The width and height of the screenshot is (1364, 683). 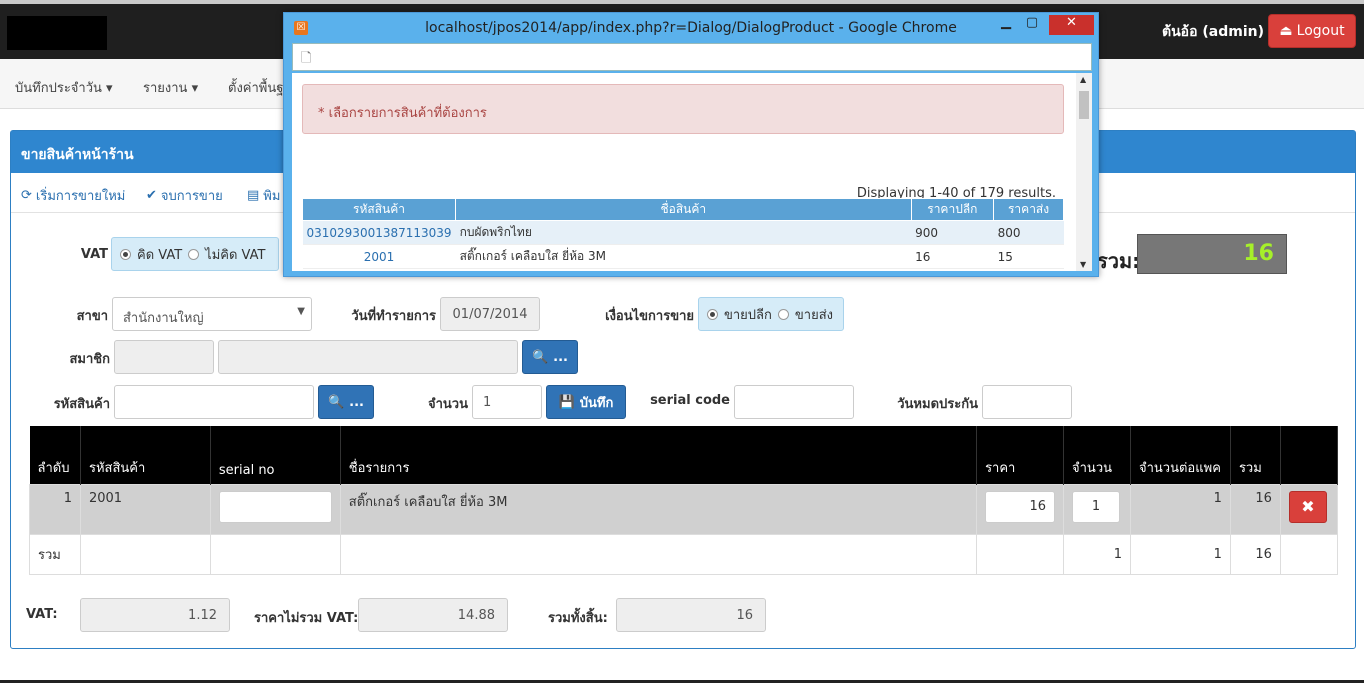 What do you see at coordinates (1028, 256) in the screenshot?
I see `prod-wholesale: 15` at bounding box center [1028, 256].